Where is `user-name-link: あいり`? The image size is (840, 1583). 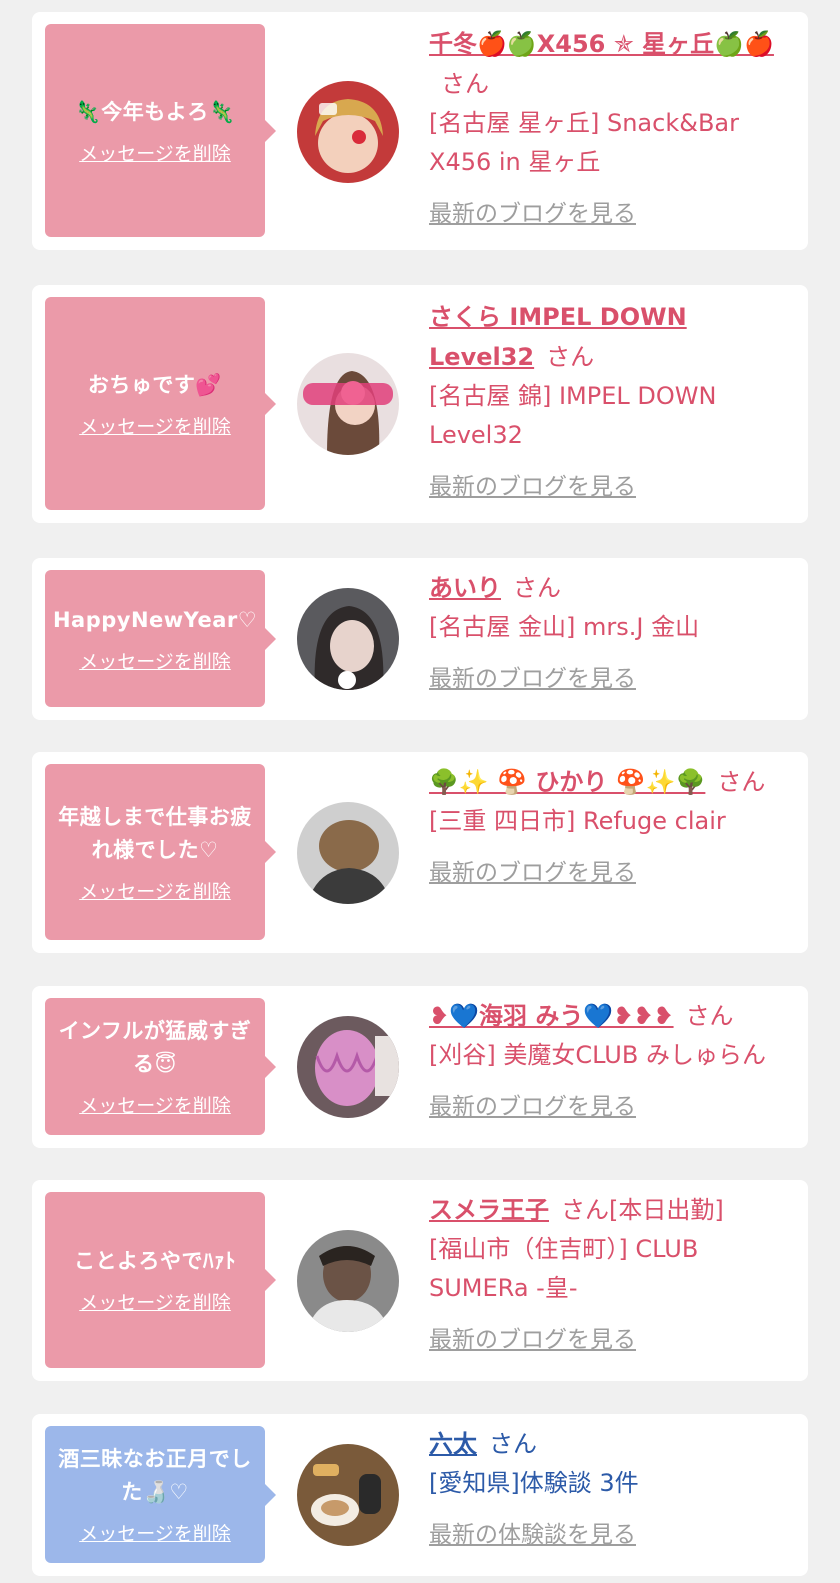 user-name-link: あいり is located at coordinates (465, 588).